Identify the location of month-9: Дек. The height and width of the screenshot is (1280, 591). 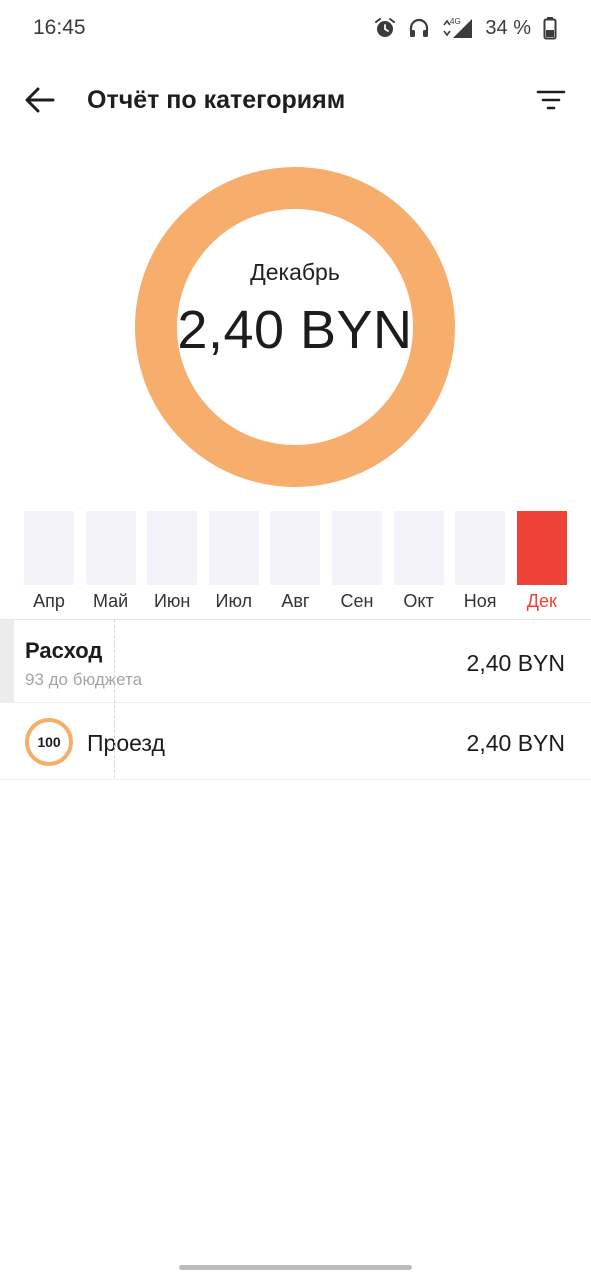
(541, 561).